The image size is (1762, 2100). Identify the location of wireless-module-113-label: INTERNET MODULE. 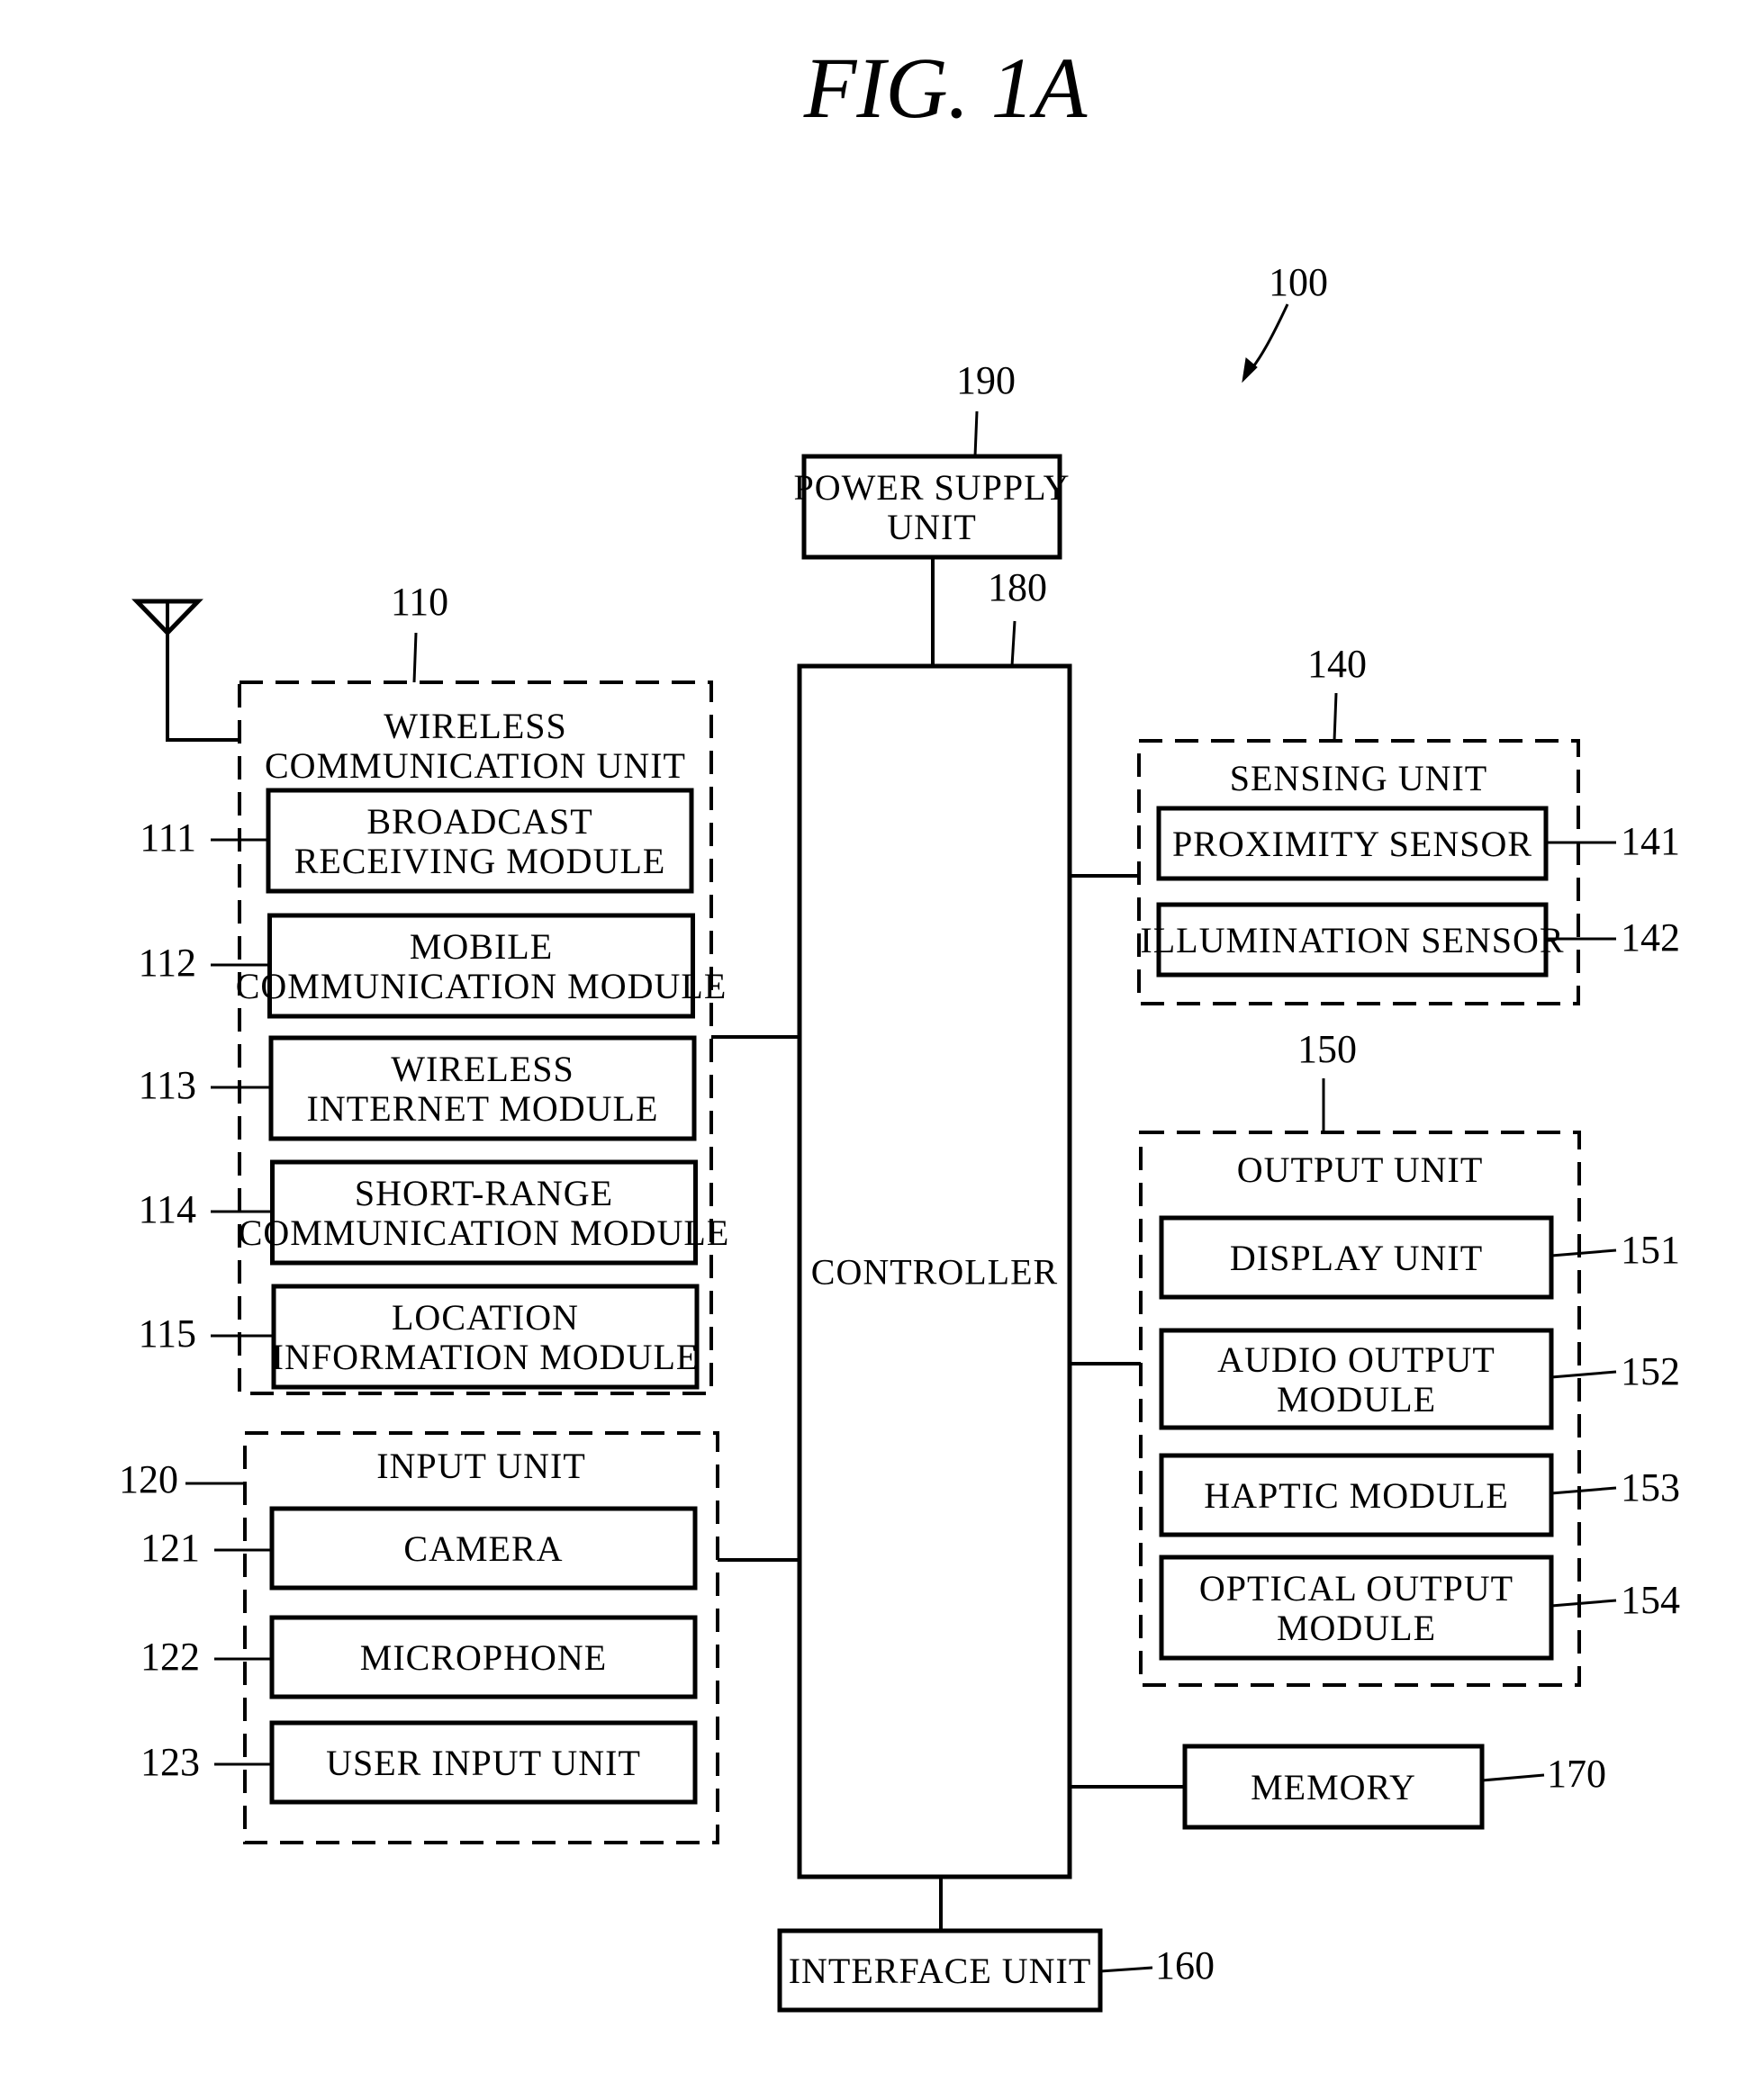
(483, 1108).